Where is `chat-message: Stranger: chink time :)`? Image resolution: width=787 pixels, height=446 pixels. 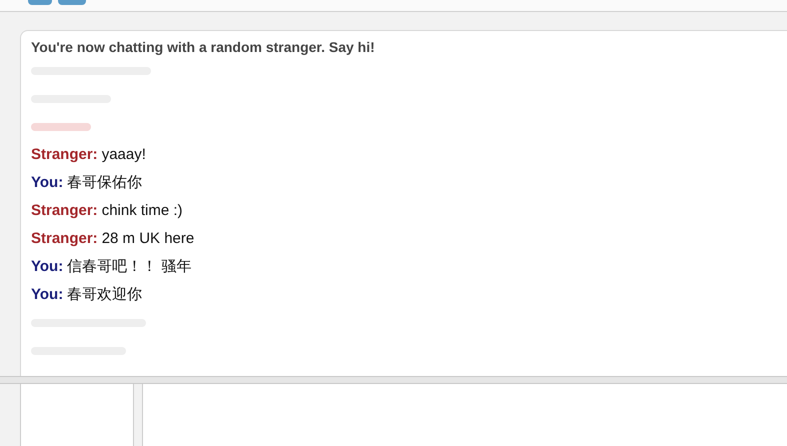
chat-message: Stranger: chink time :) is located at coordinates (107, 210).